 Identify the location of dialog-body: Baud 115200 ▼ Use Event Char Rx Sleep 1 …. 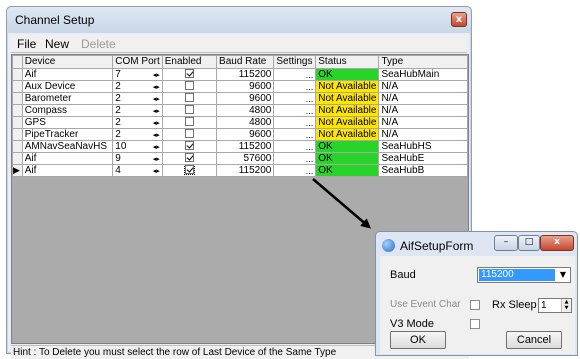
(477, 305).